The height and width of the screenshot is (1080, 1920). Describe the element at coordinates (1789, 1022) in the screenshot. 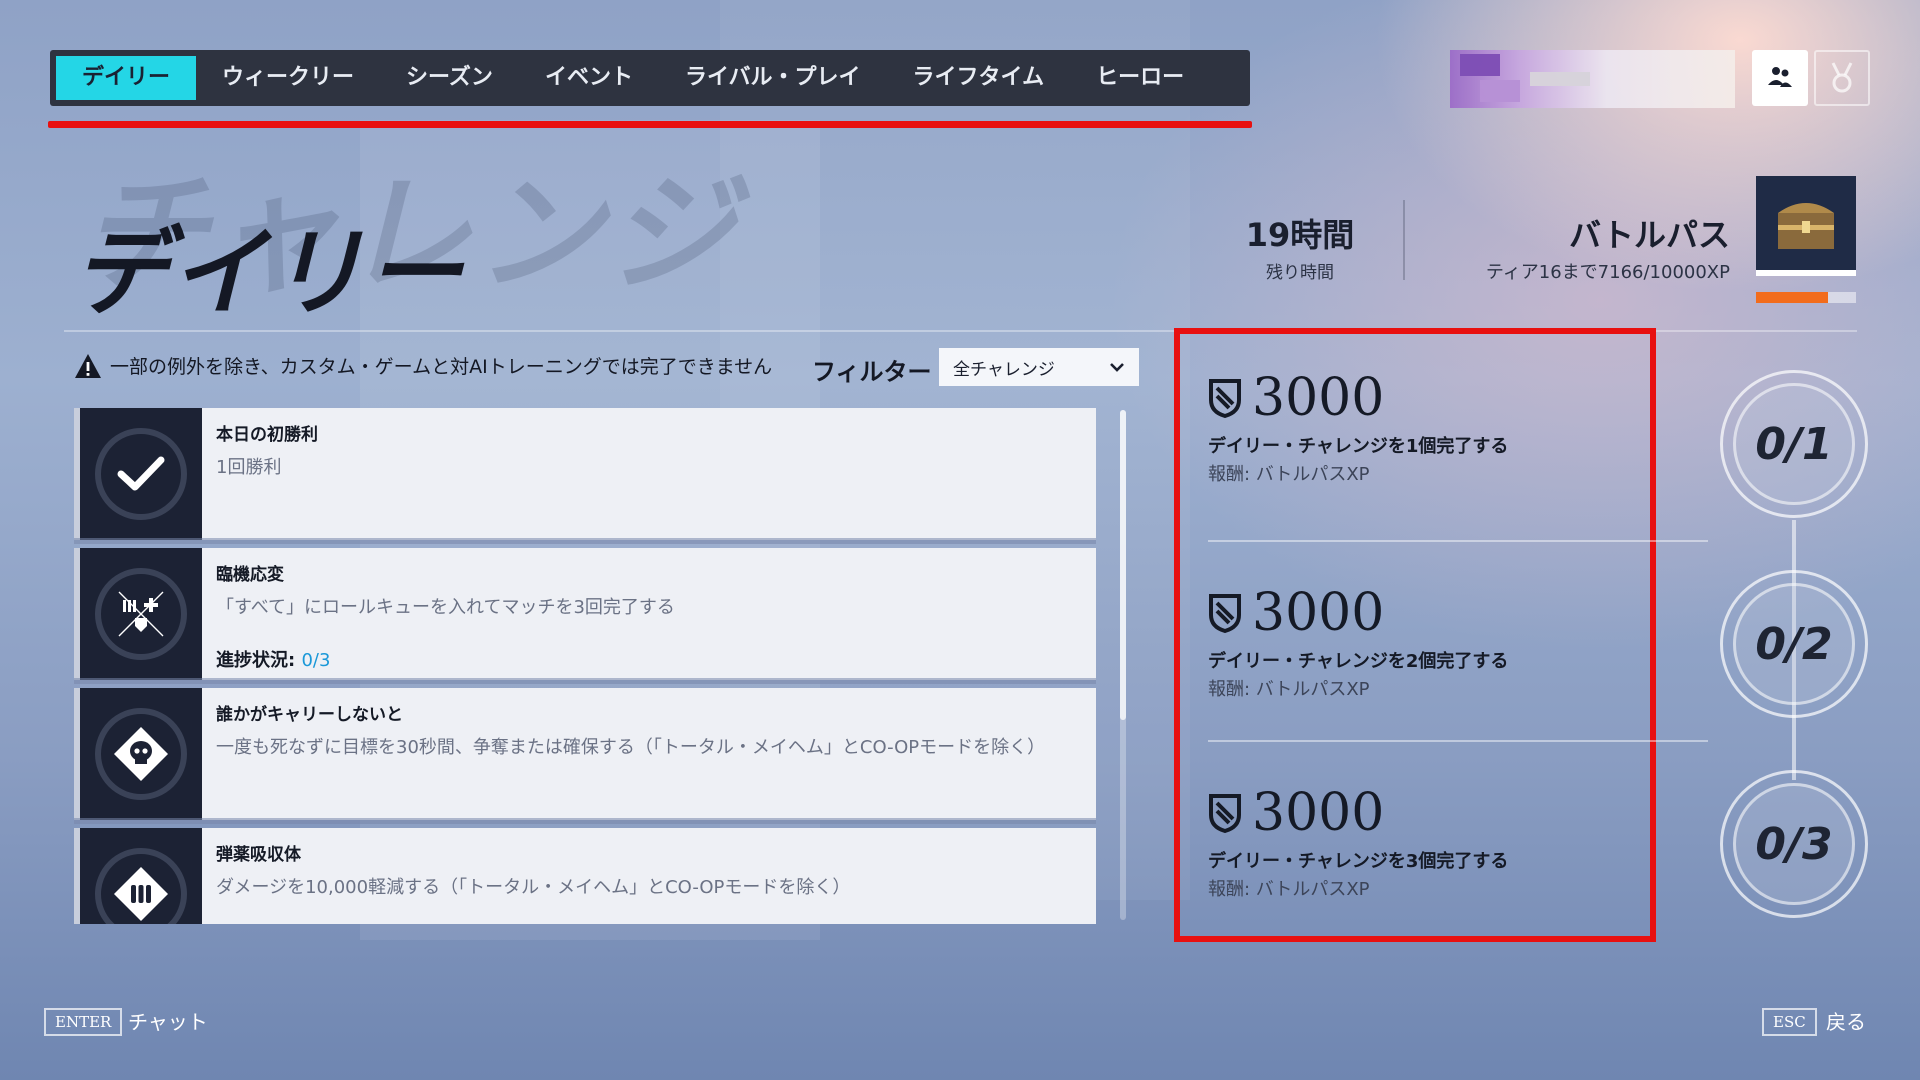

I see `esc-key-hint: ESC` at that location.